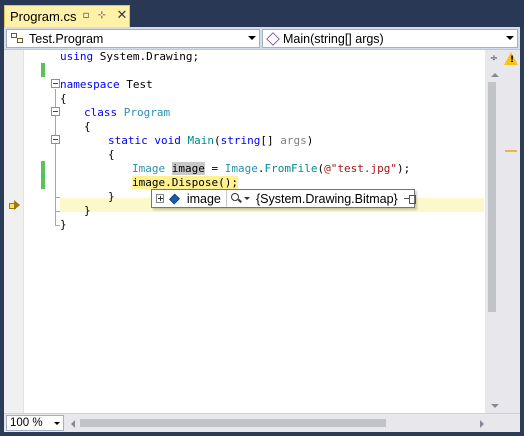 The height and width of the screenshot is (436, 524). I want to click on code-line: using System.Drawing;, so click(130, 56).